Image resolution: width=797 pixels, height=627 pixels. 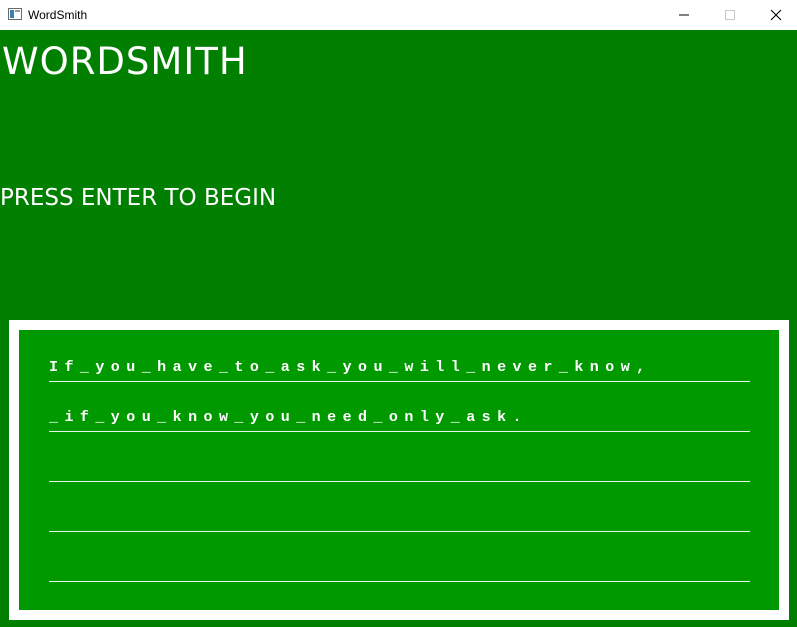 I want to click on maximize-icon, so click(x=730, y=15).